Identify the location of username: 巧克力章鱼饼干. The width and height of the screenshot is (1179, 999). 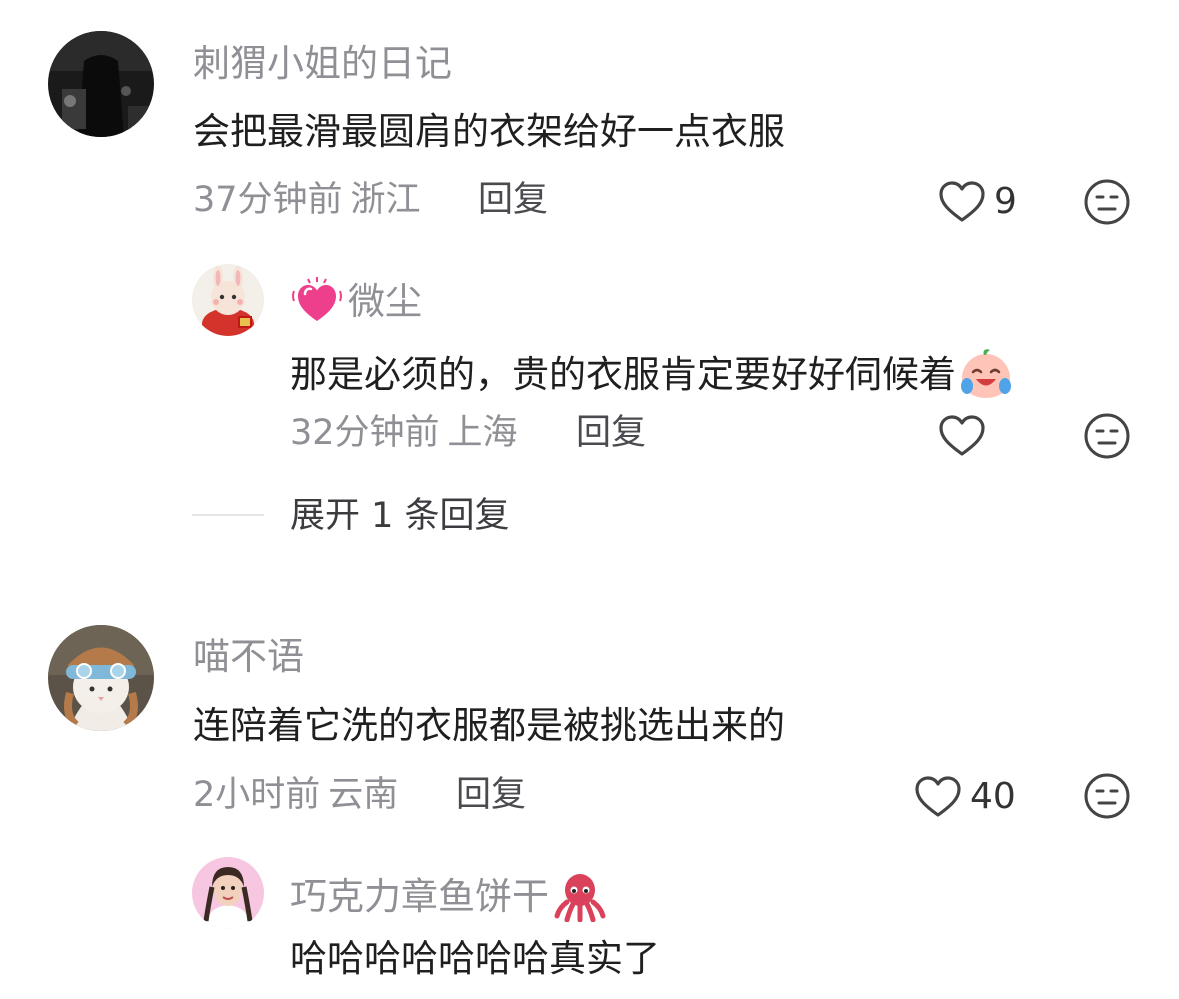
(448, 896).